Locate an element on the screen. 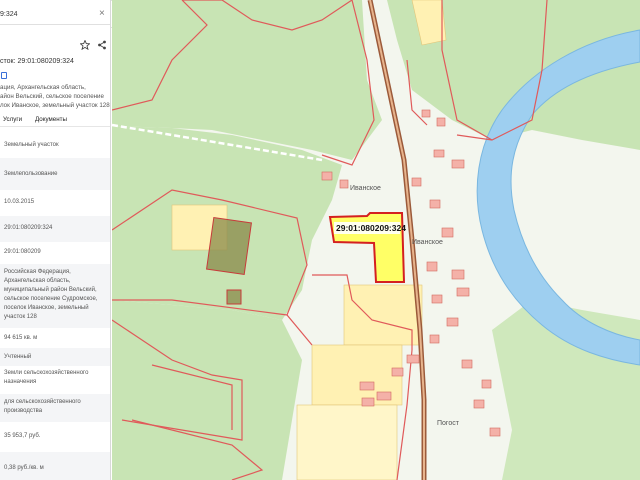 Image resolution: width=640 pixels, height=480 pixels. info-row: для сельскохозяйственного производства is located at coordinates (55, 408).